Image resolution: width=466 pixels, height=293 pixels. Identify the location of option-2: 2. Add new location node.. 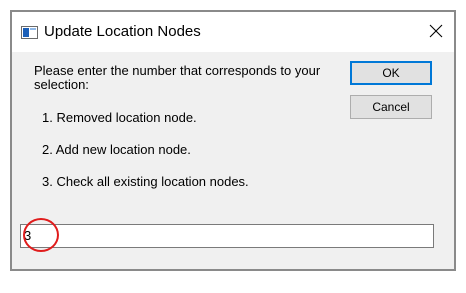
(116, 149).